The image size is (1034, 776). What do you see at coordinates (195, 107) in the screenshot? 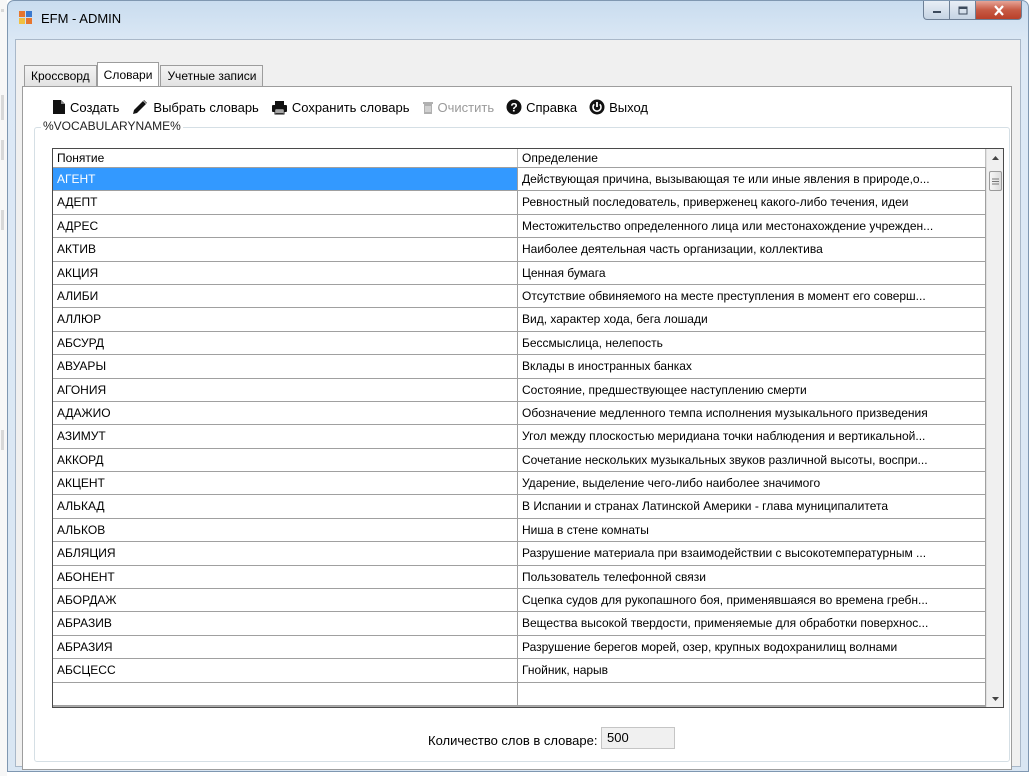
I see `select-vocabulary-button: Выбрать словарь` at bounding box center [195, 107].